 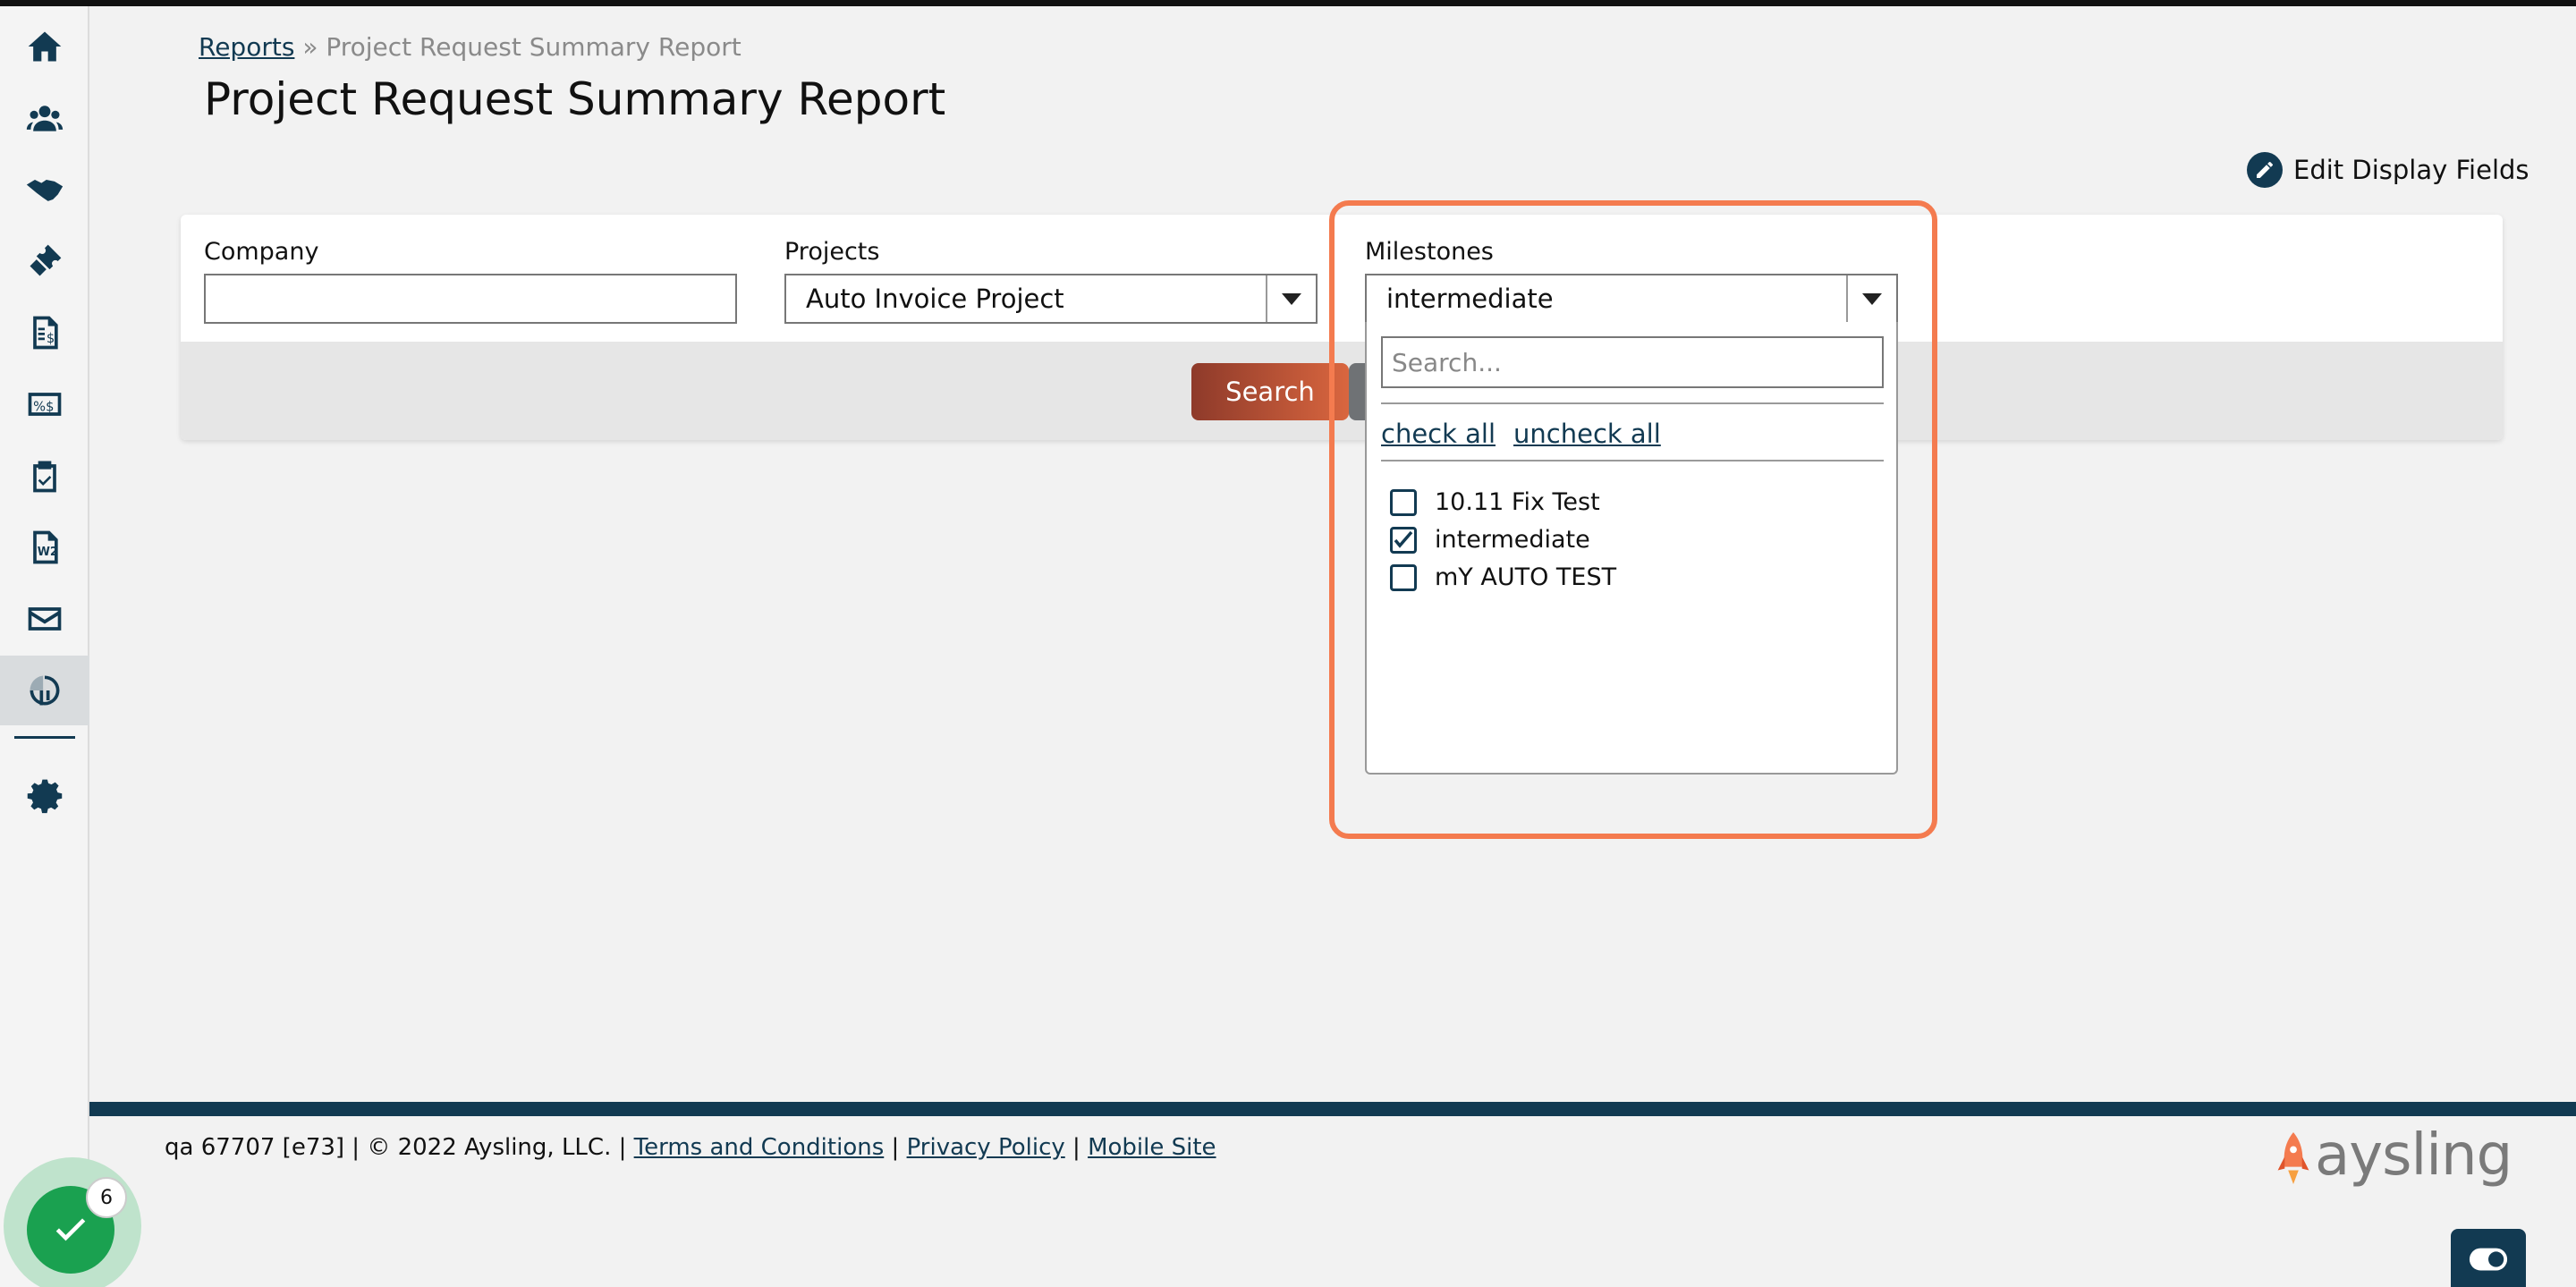 I want to click on terms-link: Terms and Conditions, so click(x=759, y=1147).